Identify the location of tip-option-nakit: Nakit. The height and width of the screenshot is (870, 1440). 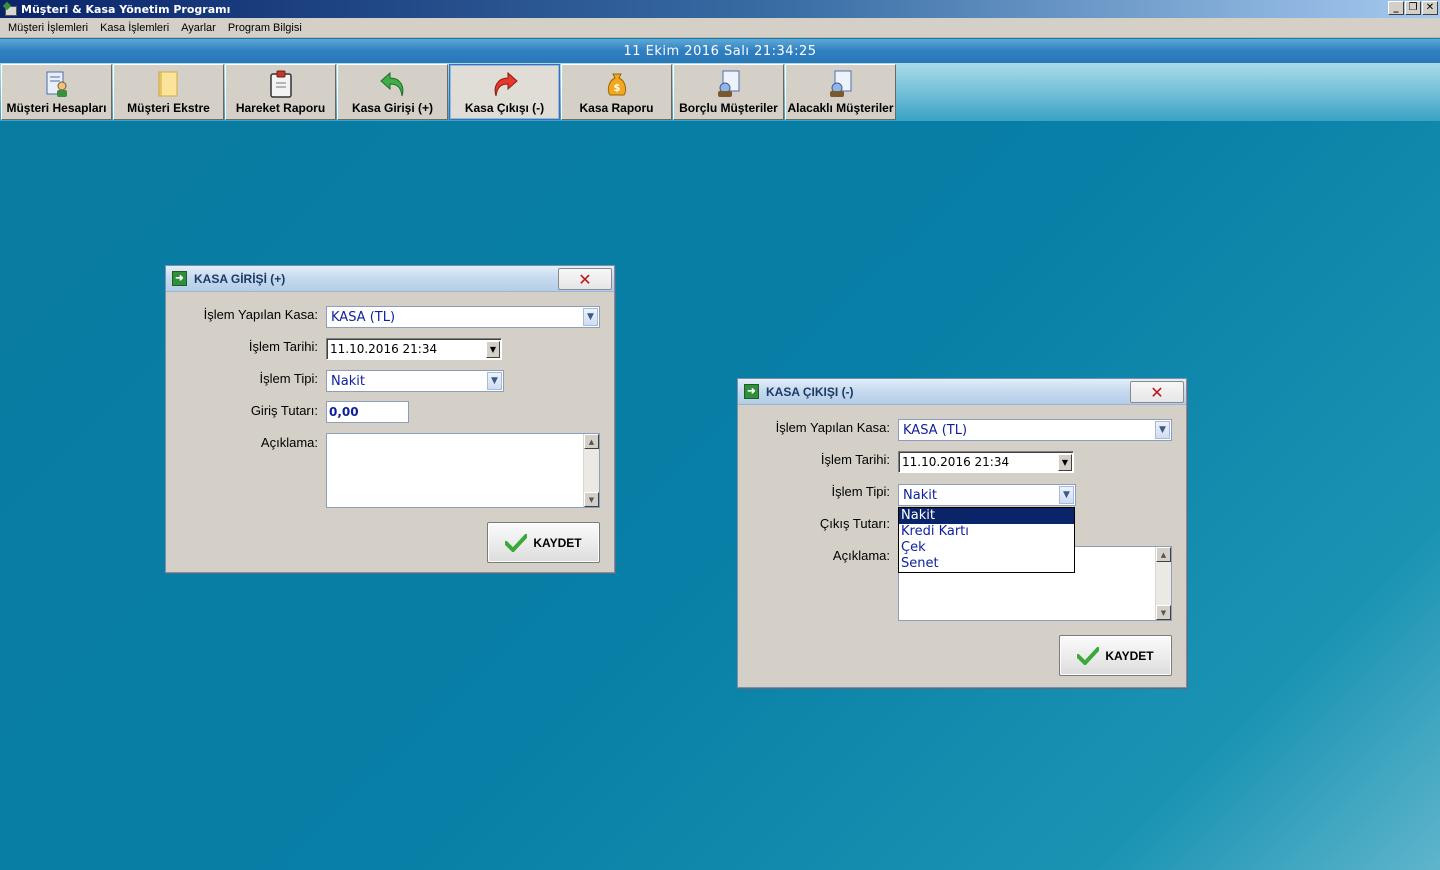
(986, 516).